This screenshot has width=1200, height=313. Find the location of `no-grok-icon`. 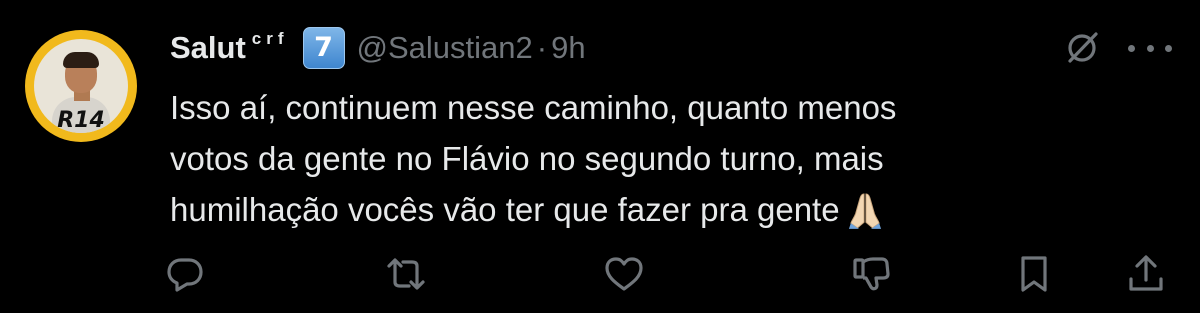

no-grok-icon is located at coordinates (1082, 48).